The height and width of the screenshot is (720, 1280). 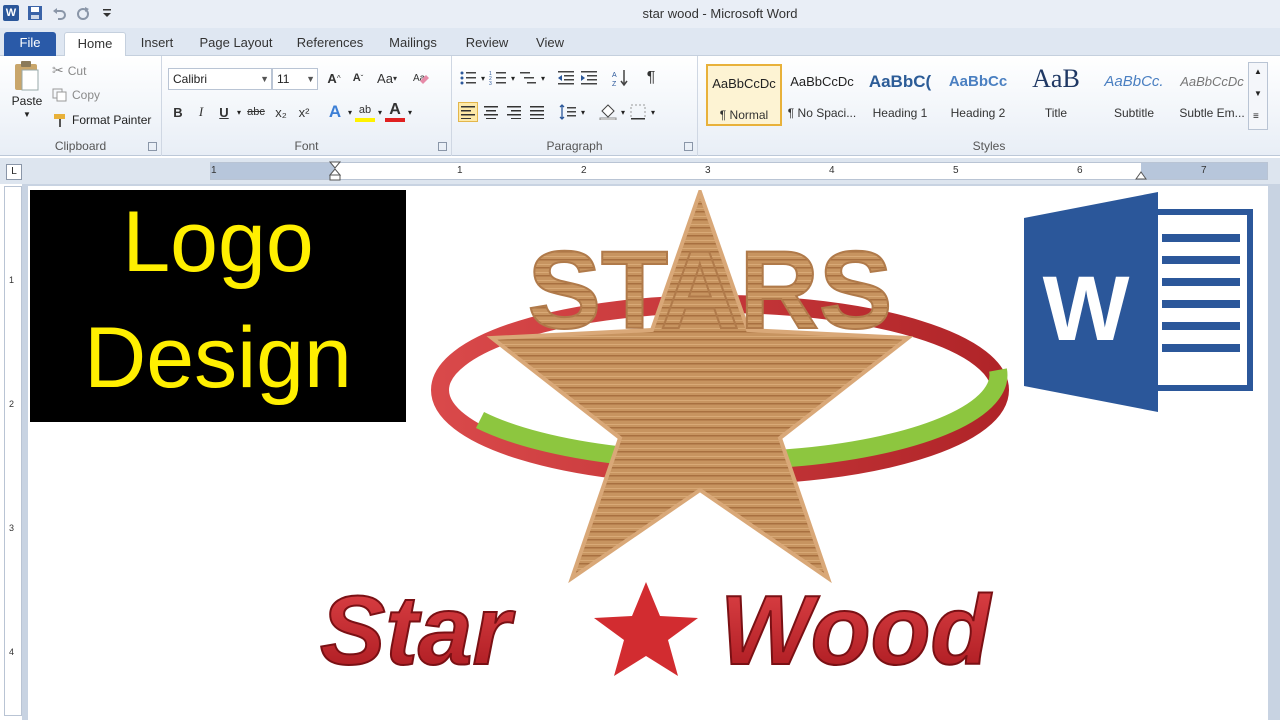 What do you see at coordinates (720, 627) in the screenshot?
I see `star-wood-title: Star Wood` at bounding box center [720, 627].